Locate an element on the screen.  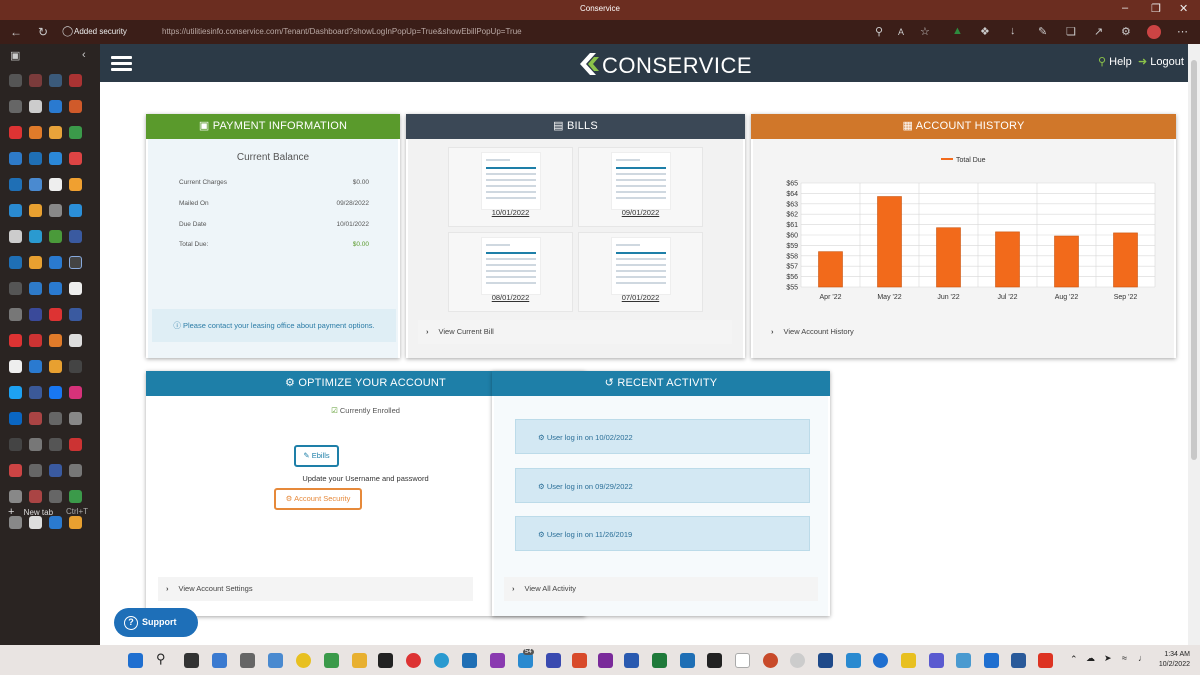
share-icon: ↗ is located at coordinates (1098, 31).